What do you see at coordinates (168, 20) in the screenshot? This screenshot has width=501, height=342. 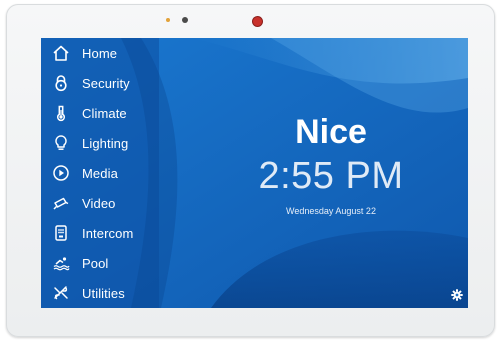 I see `ambient-light-sensor` at bounding box center [168, 20].